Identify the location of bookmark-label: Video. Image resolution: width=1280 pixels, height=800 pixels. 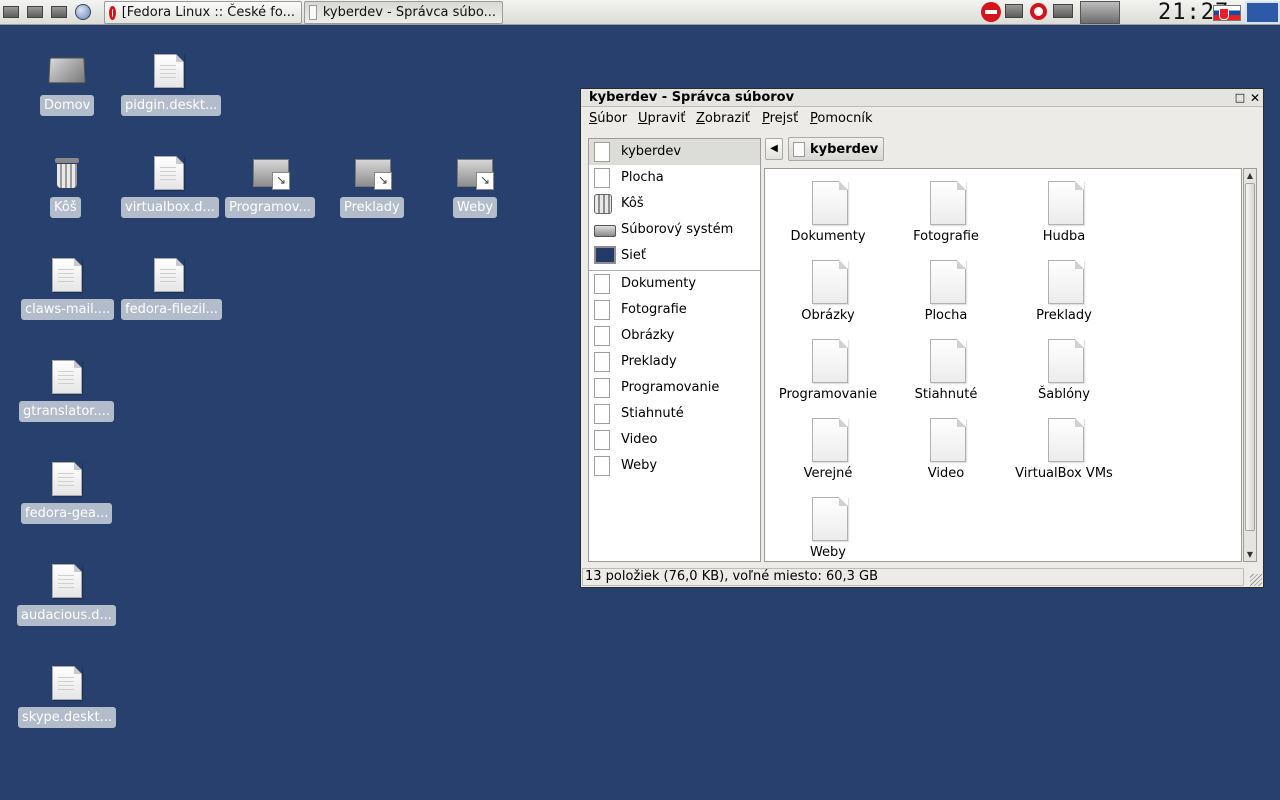
(639, 439).